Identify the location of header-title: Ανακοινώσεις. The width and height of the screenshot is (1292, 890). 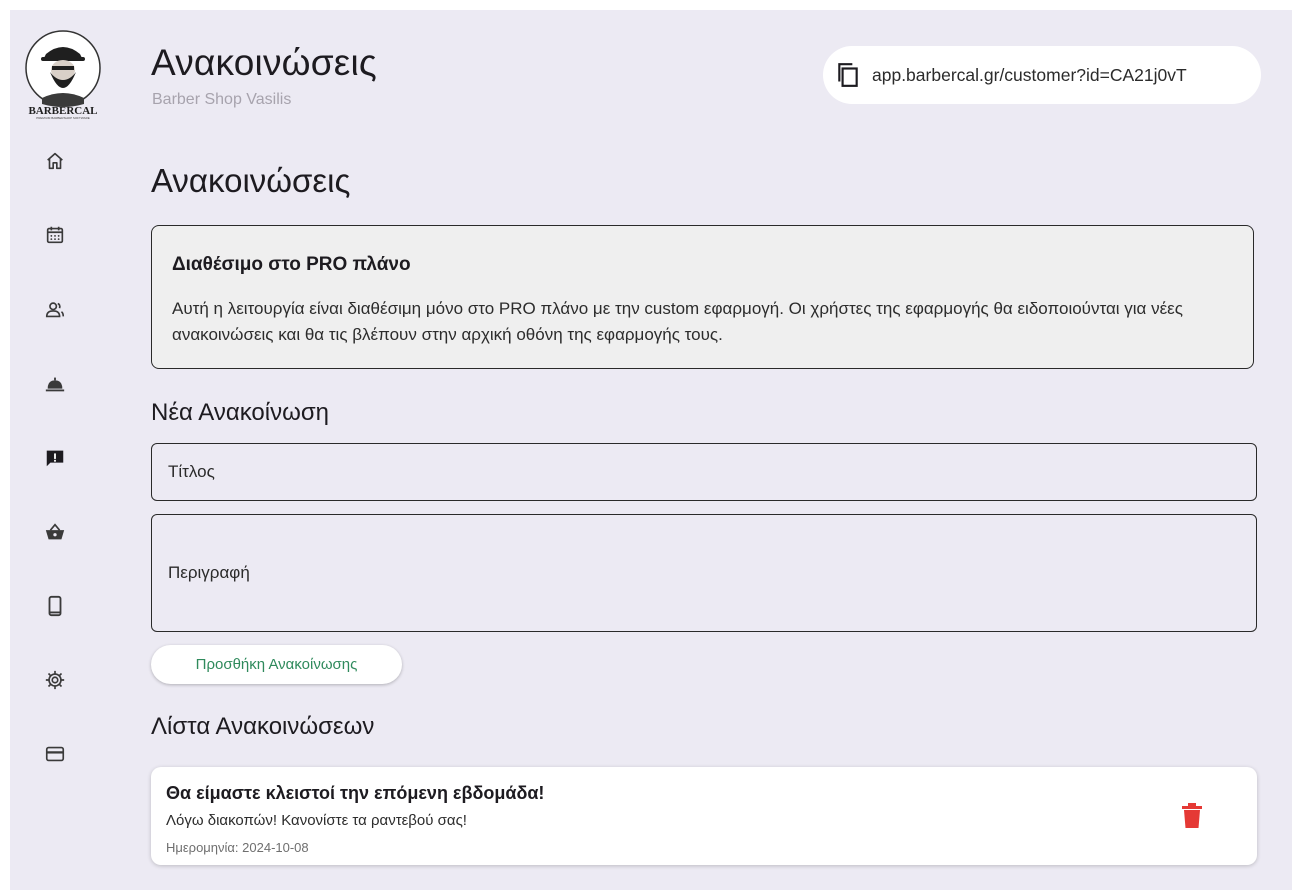
(264, 62).